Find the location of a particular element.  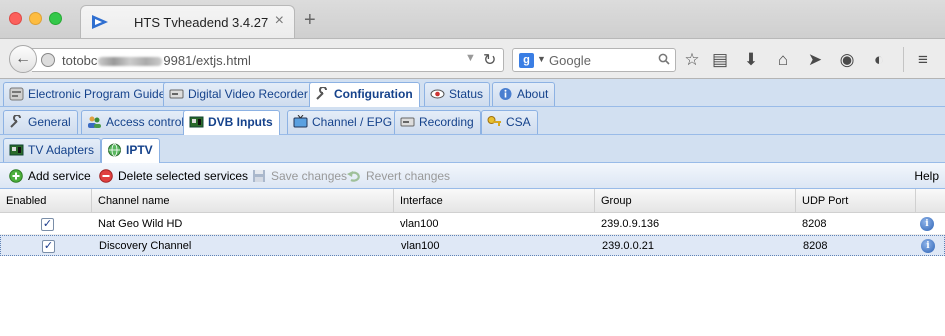

back-button: ← is located at coordinates (23, 59).